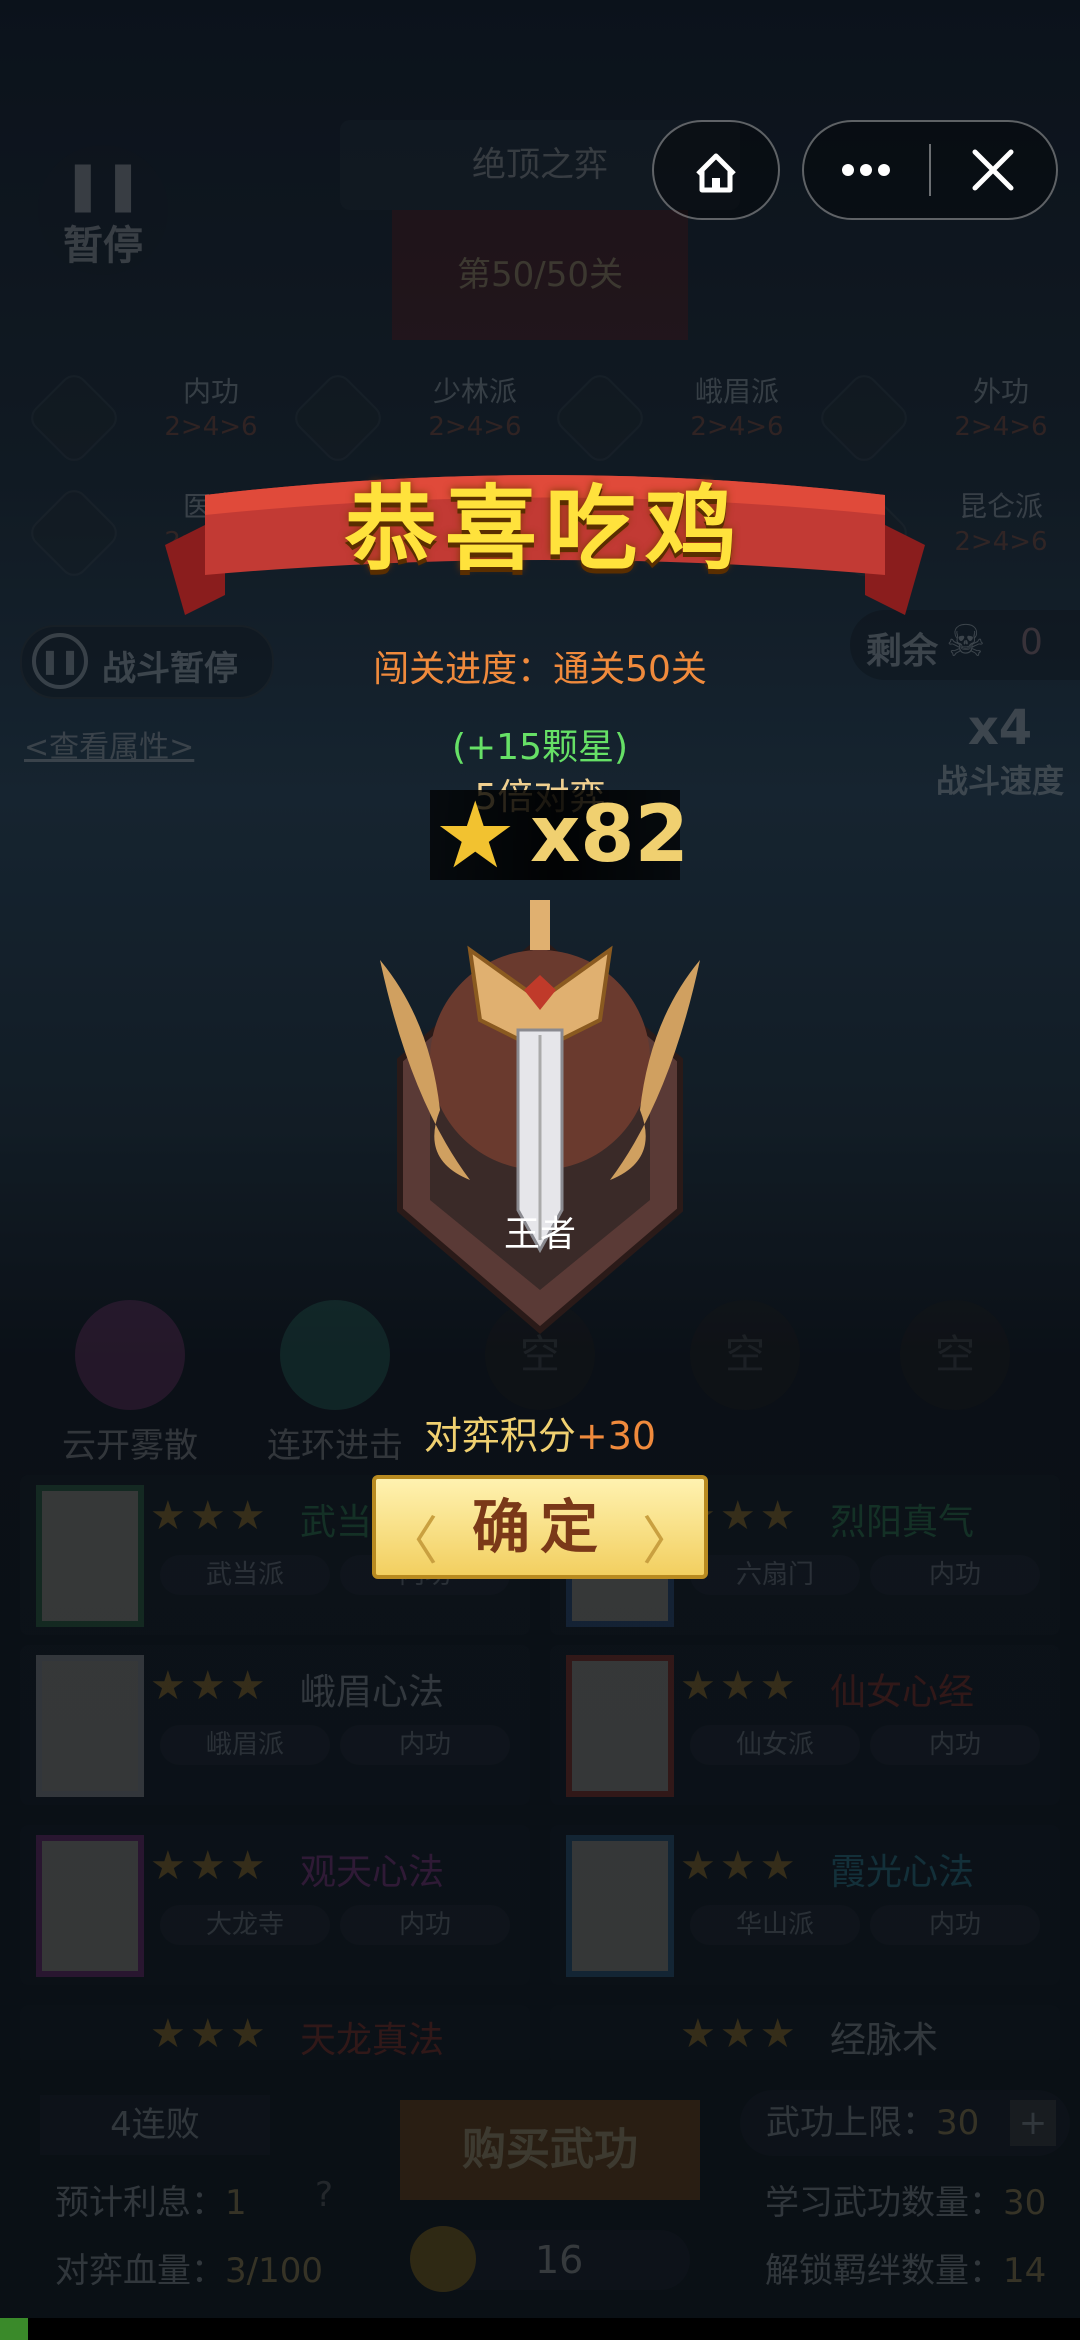 The height and width of the screenshot is (2340, 1080). I want to click on chevron-right-icon: 〉, so click(667, 1542).